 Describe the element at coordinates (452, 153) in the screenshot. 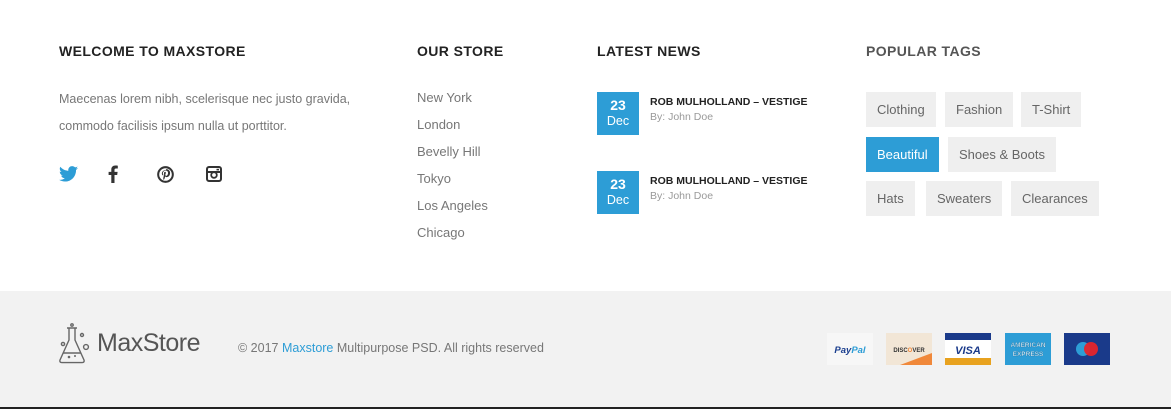

I see `store-link-bevelly-hill: Bevelly Hill` at that location.